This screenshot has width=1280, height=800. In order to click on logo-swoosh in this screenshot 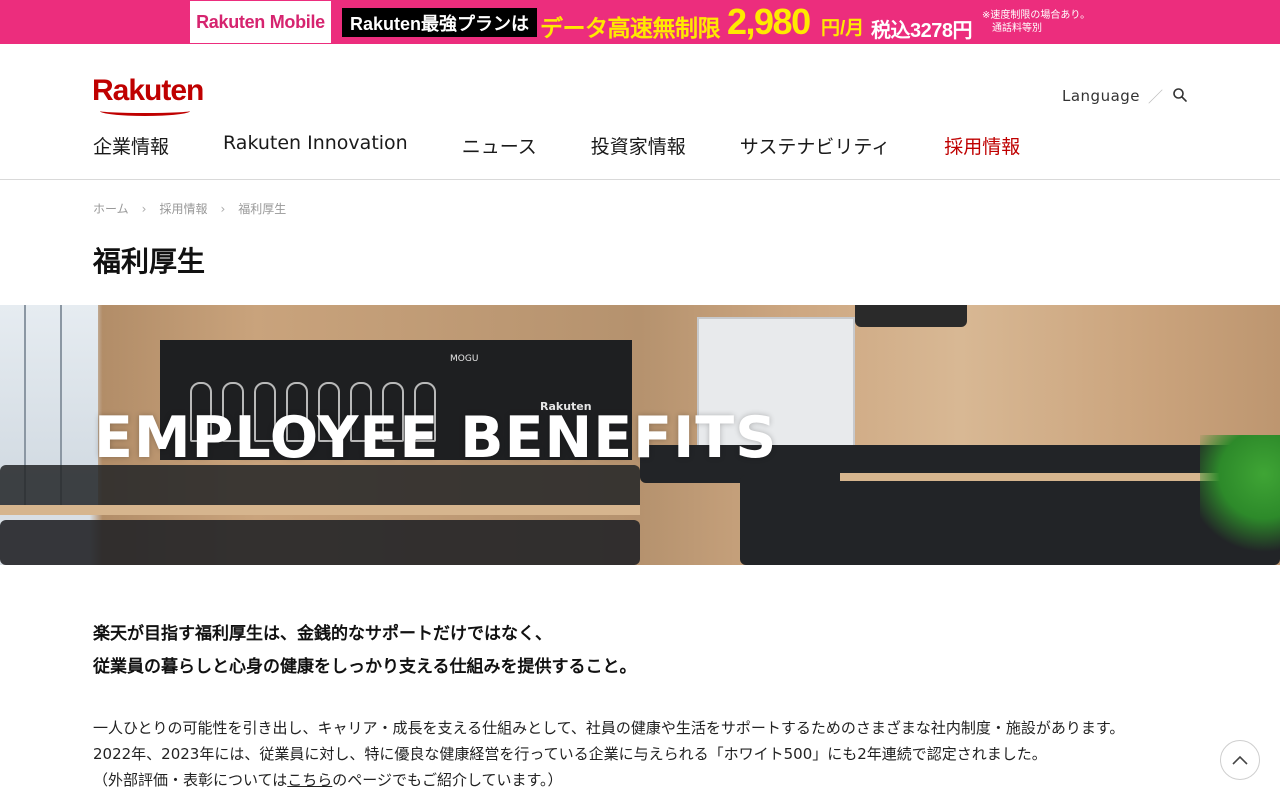, I will do `click(145, 111)`.